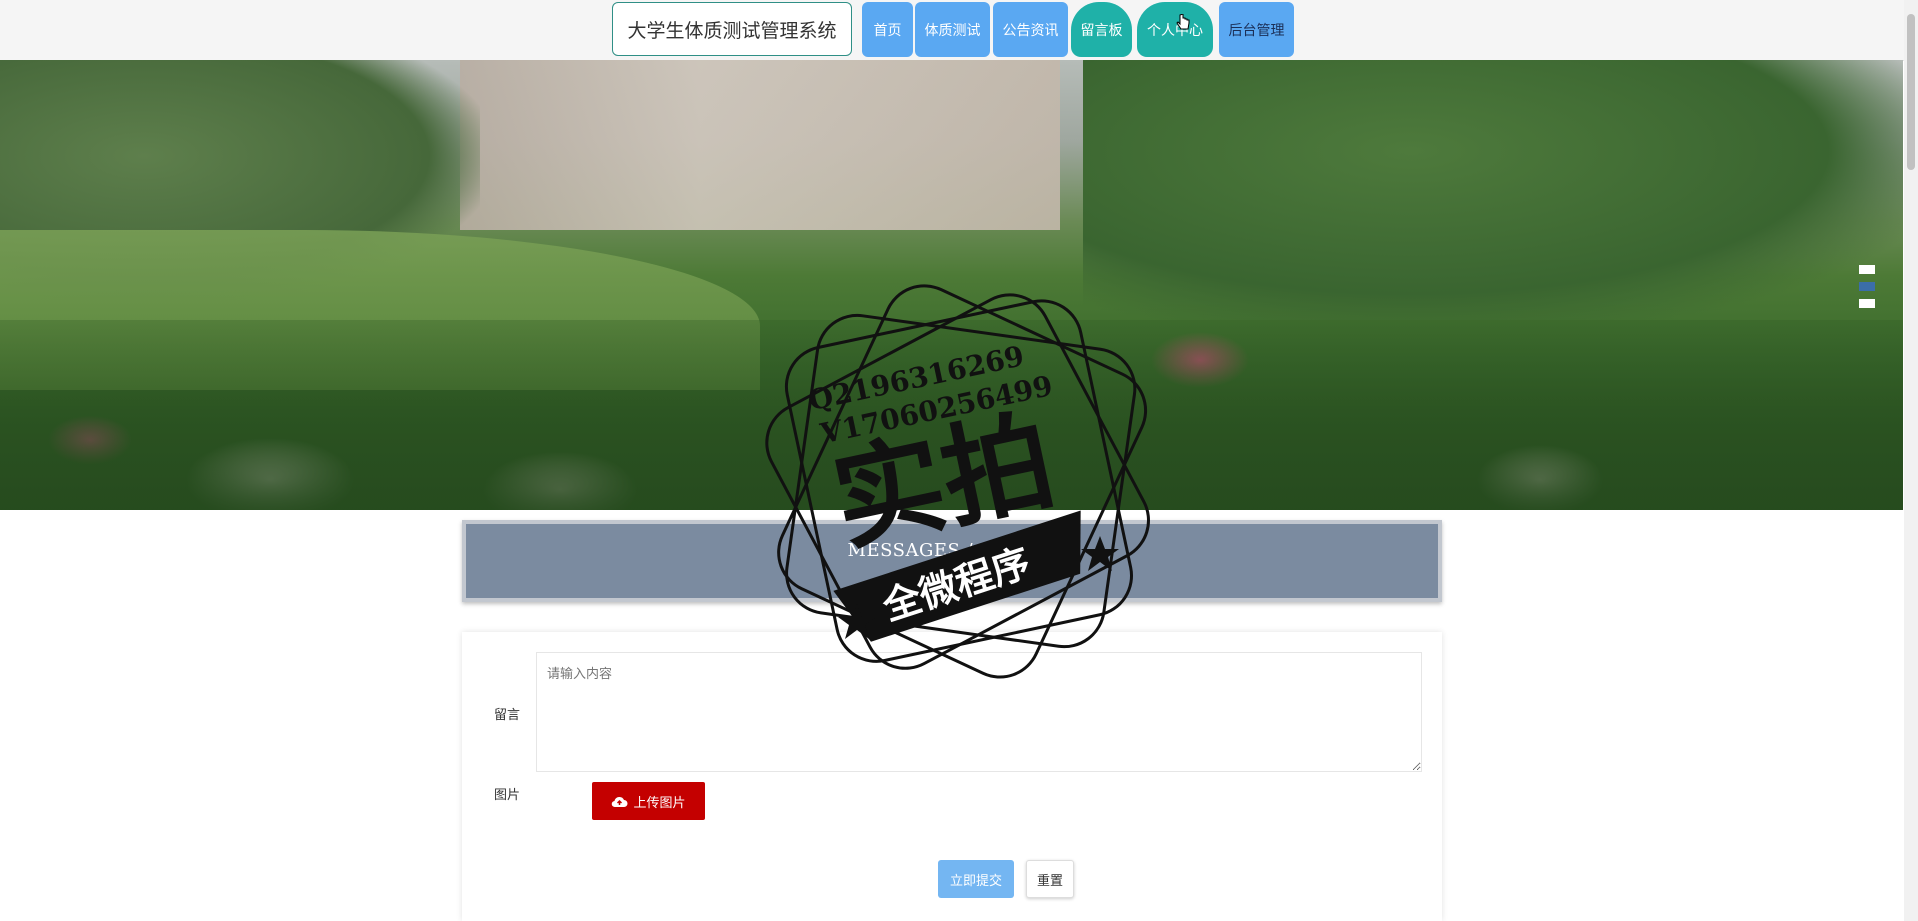  I want to click on section-header: MESSAGES / ADVICE 留言板, so click(952, 561).